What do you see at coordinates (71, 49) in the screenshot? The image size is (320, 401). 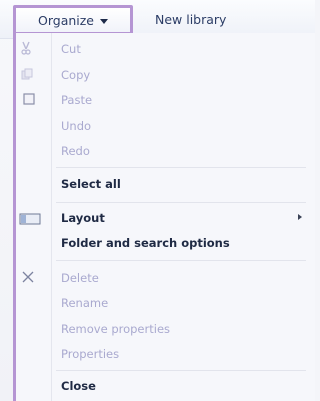 I see `menu-item-cut: Cut` at bounding box center [71, 49].